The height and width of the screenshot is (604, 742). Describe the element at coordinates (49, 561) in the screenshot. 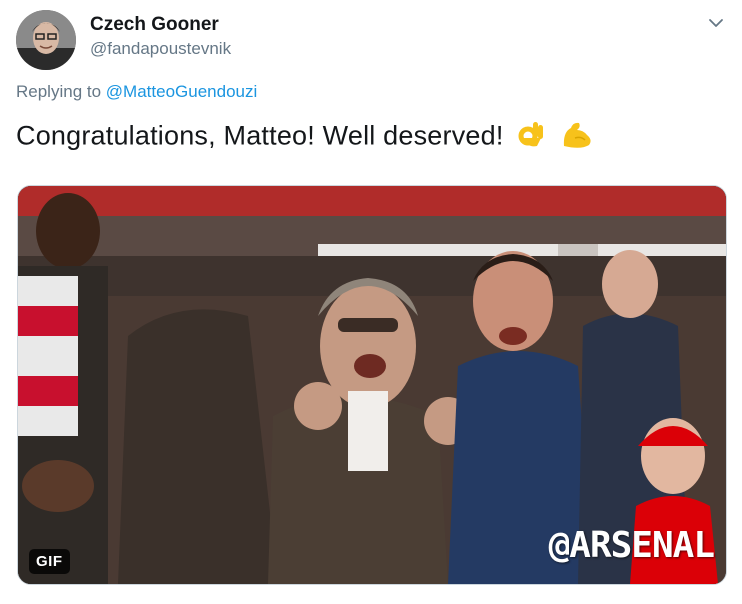

I see `gif-badge: GIF` at that location.